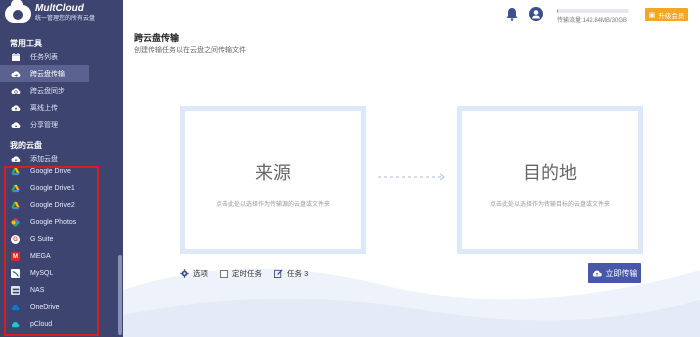  What do you see at coordinates (26, 145) in the screenshot?
I see `section-clouds-title: 我的云盘` at bounding box center [26, 145].